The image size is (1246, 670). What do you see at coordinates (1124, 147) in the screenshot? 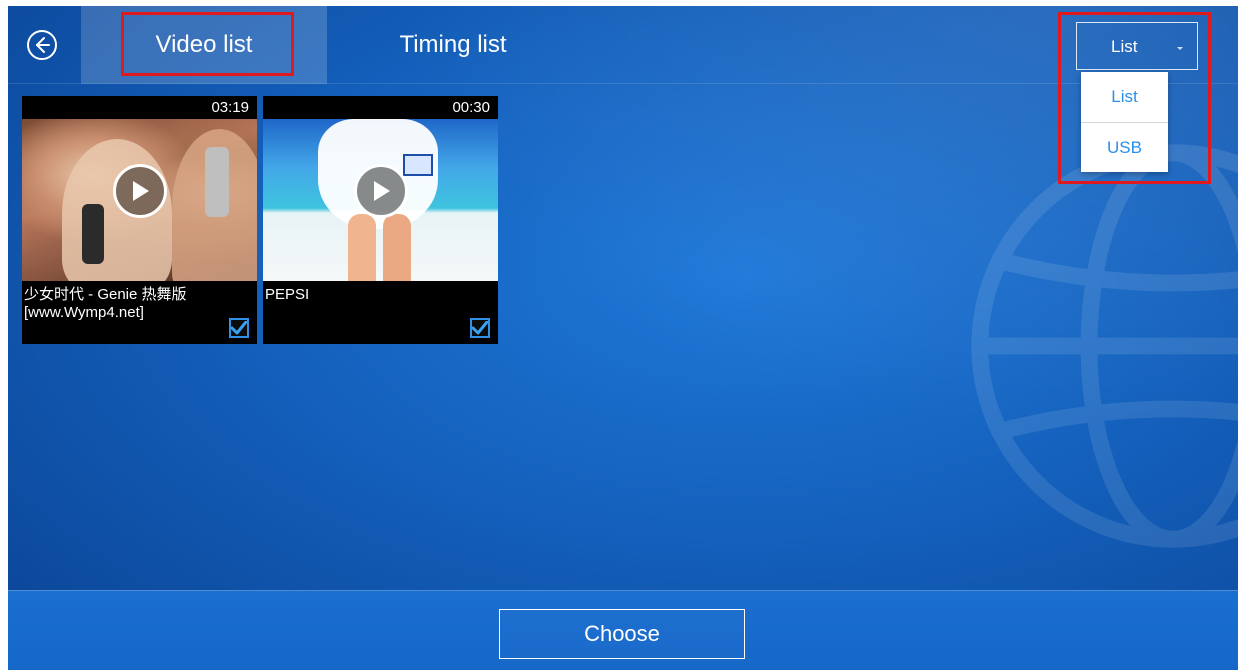
I see `dropdown-option-usb: USB` at bounding box center [1124, 147].